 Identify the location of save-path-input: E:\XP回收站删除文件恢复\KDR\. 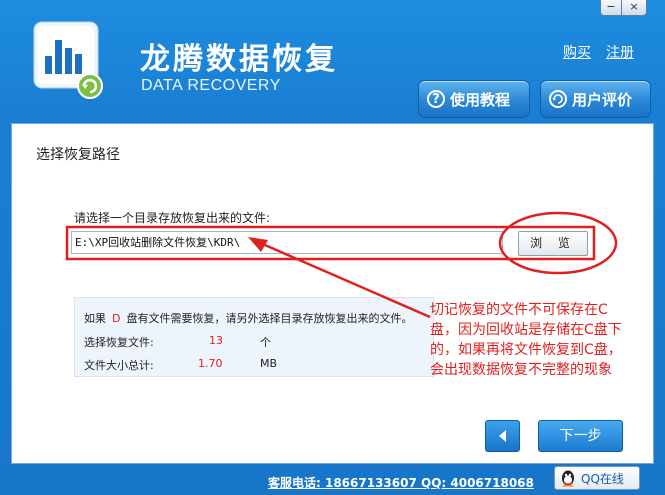
(287, 242).